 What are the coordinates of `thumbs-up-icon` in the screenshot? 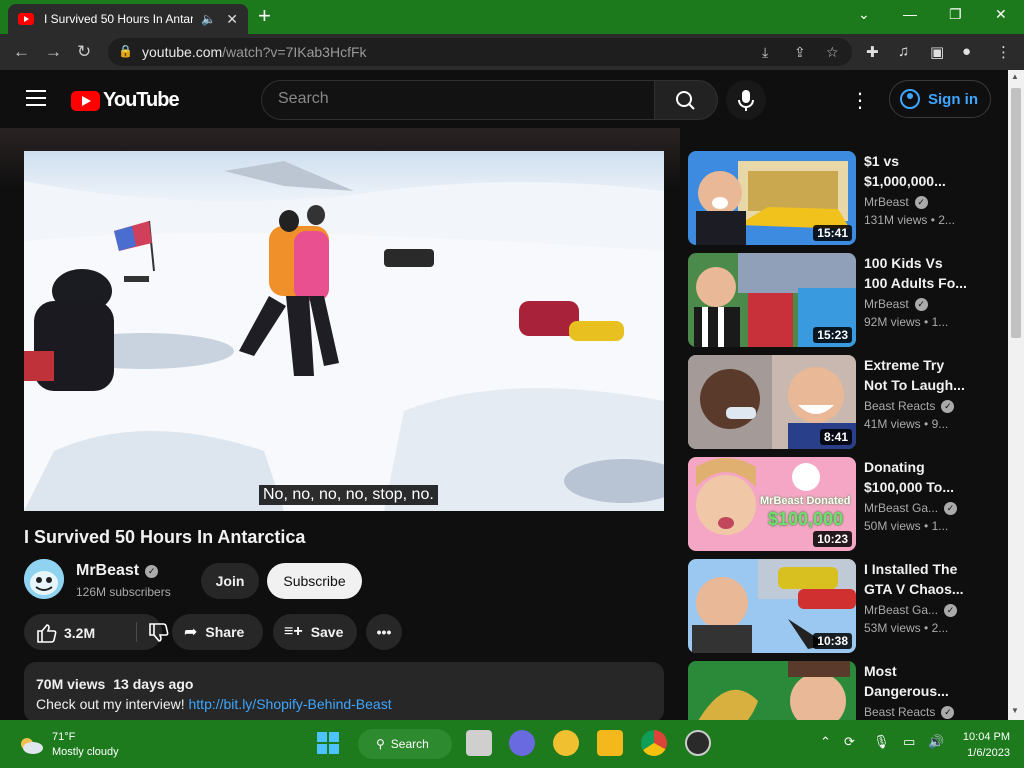 It's located at (47, 633).